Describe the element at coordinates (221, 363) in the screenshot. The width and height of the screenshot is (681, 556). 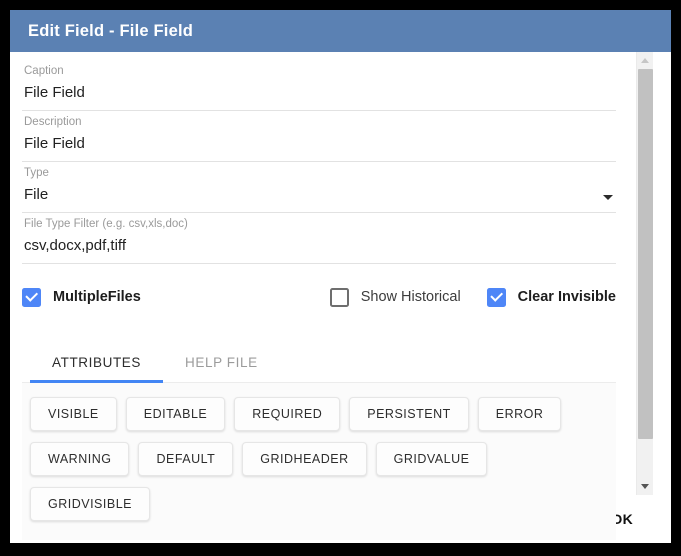
I see `tab-help-file: HELP FILE` at that location.